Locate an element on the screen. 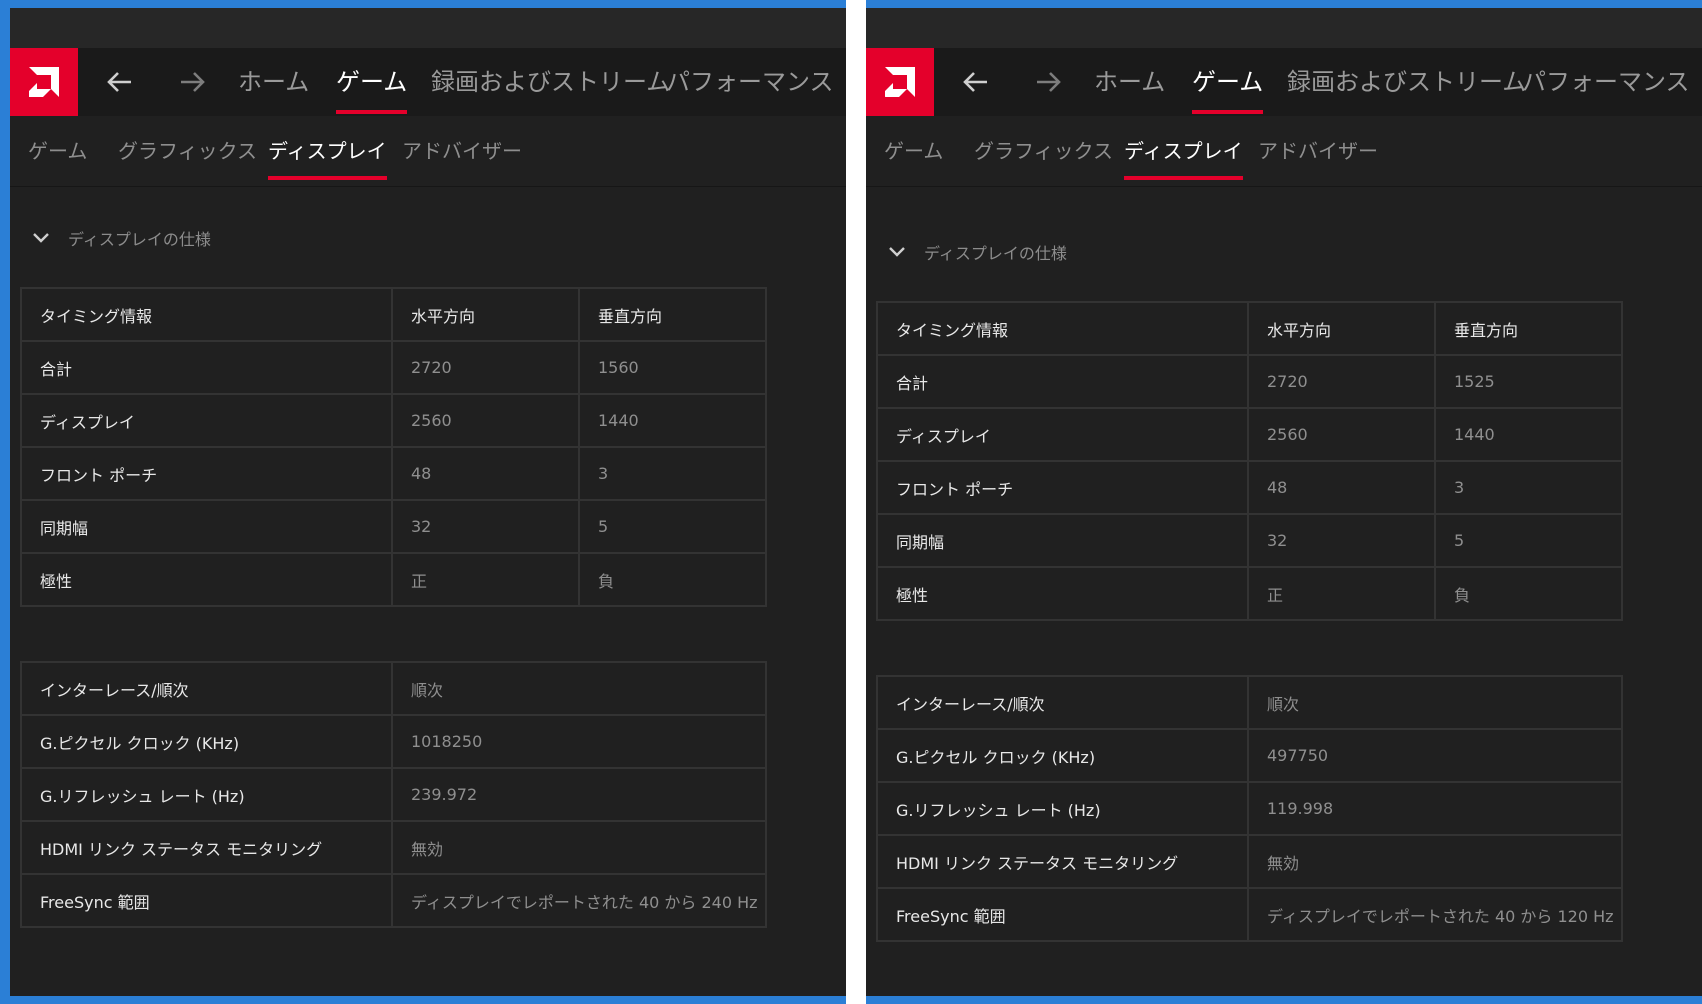 The image size is (1702, 1004). row-label-total: 合計 is located at coordinates (206, 367).